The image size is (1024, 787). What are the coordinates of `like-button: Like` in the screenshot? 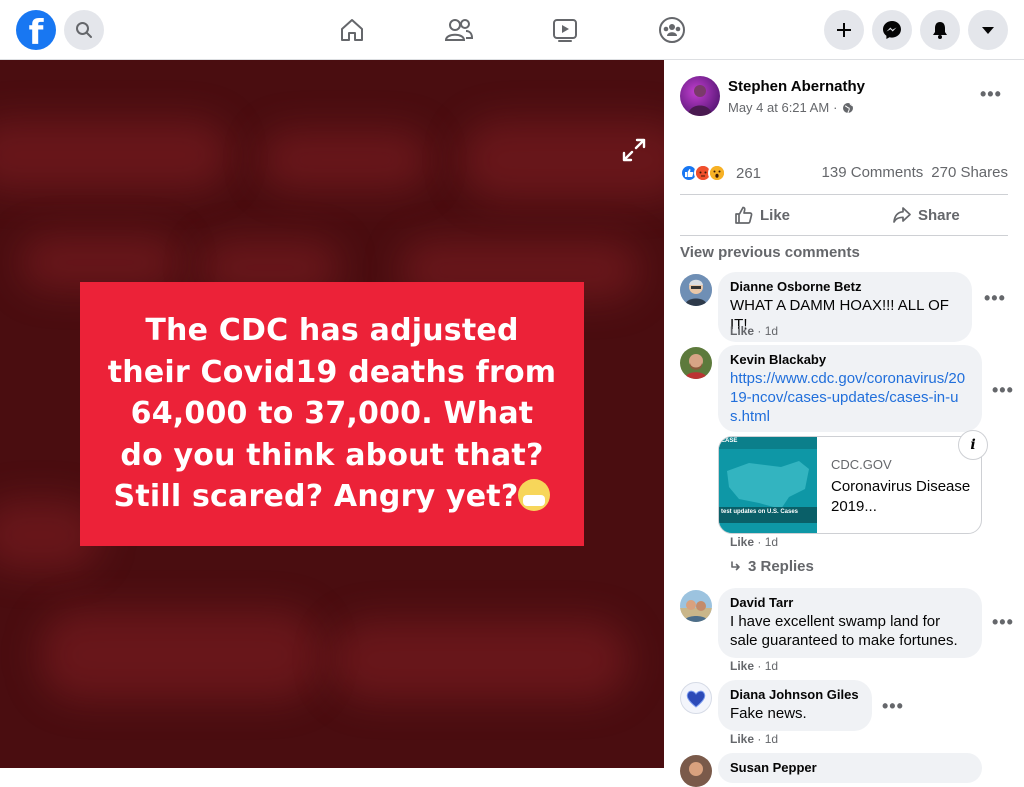 It's located at (762, 215).